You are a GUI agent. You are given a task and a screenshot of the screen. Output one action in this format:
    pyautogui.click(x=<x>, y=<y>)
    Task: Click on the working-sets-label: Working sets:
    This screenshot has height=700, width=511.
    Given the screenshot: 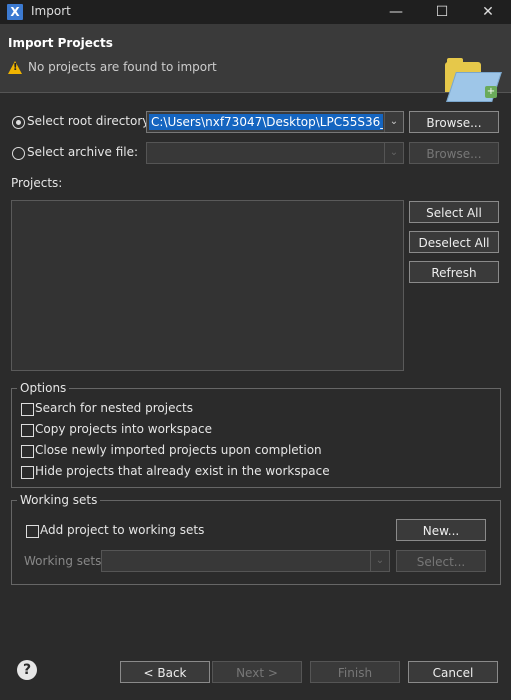 What is the action you would take?
    pyautogui.click(x=65, y=561)
    